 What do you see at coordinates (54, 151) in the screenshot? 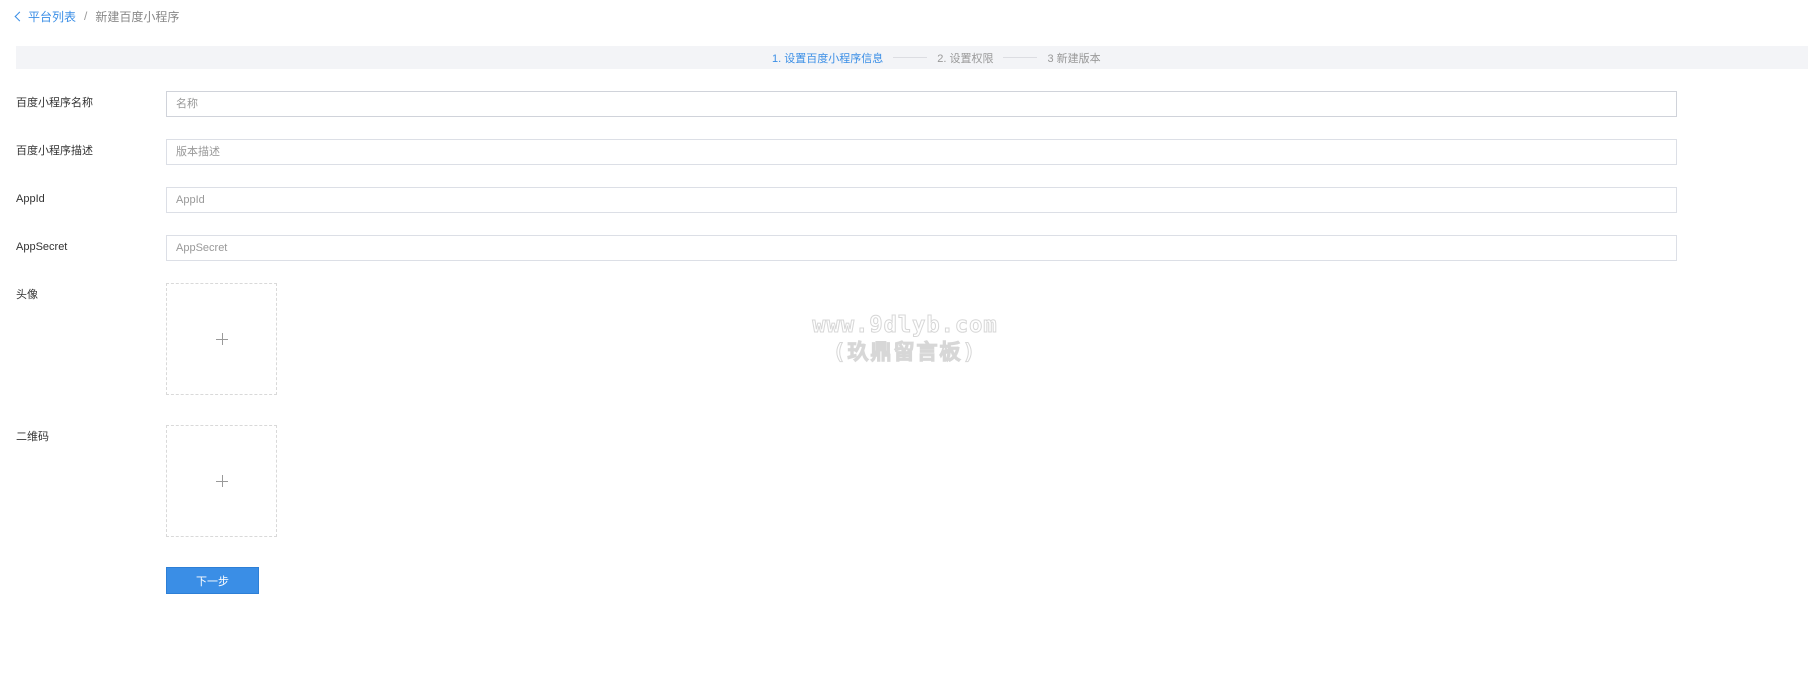
I see `description-label: 百度小程序描述` at bounding box center [54, 151].